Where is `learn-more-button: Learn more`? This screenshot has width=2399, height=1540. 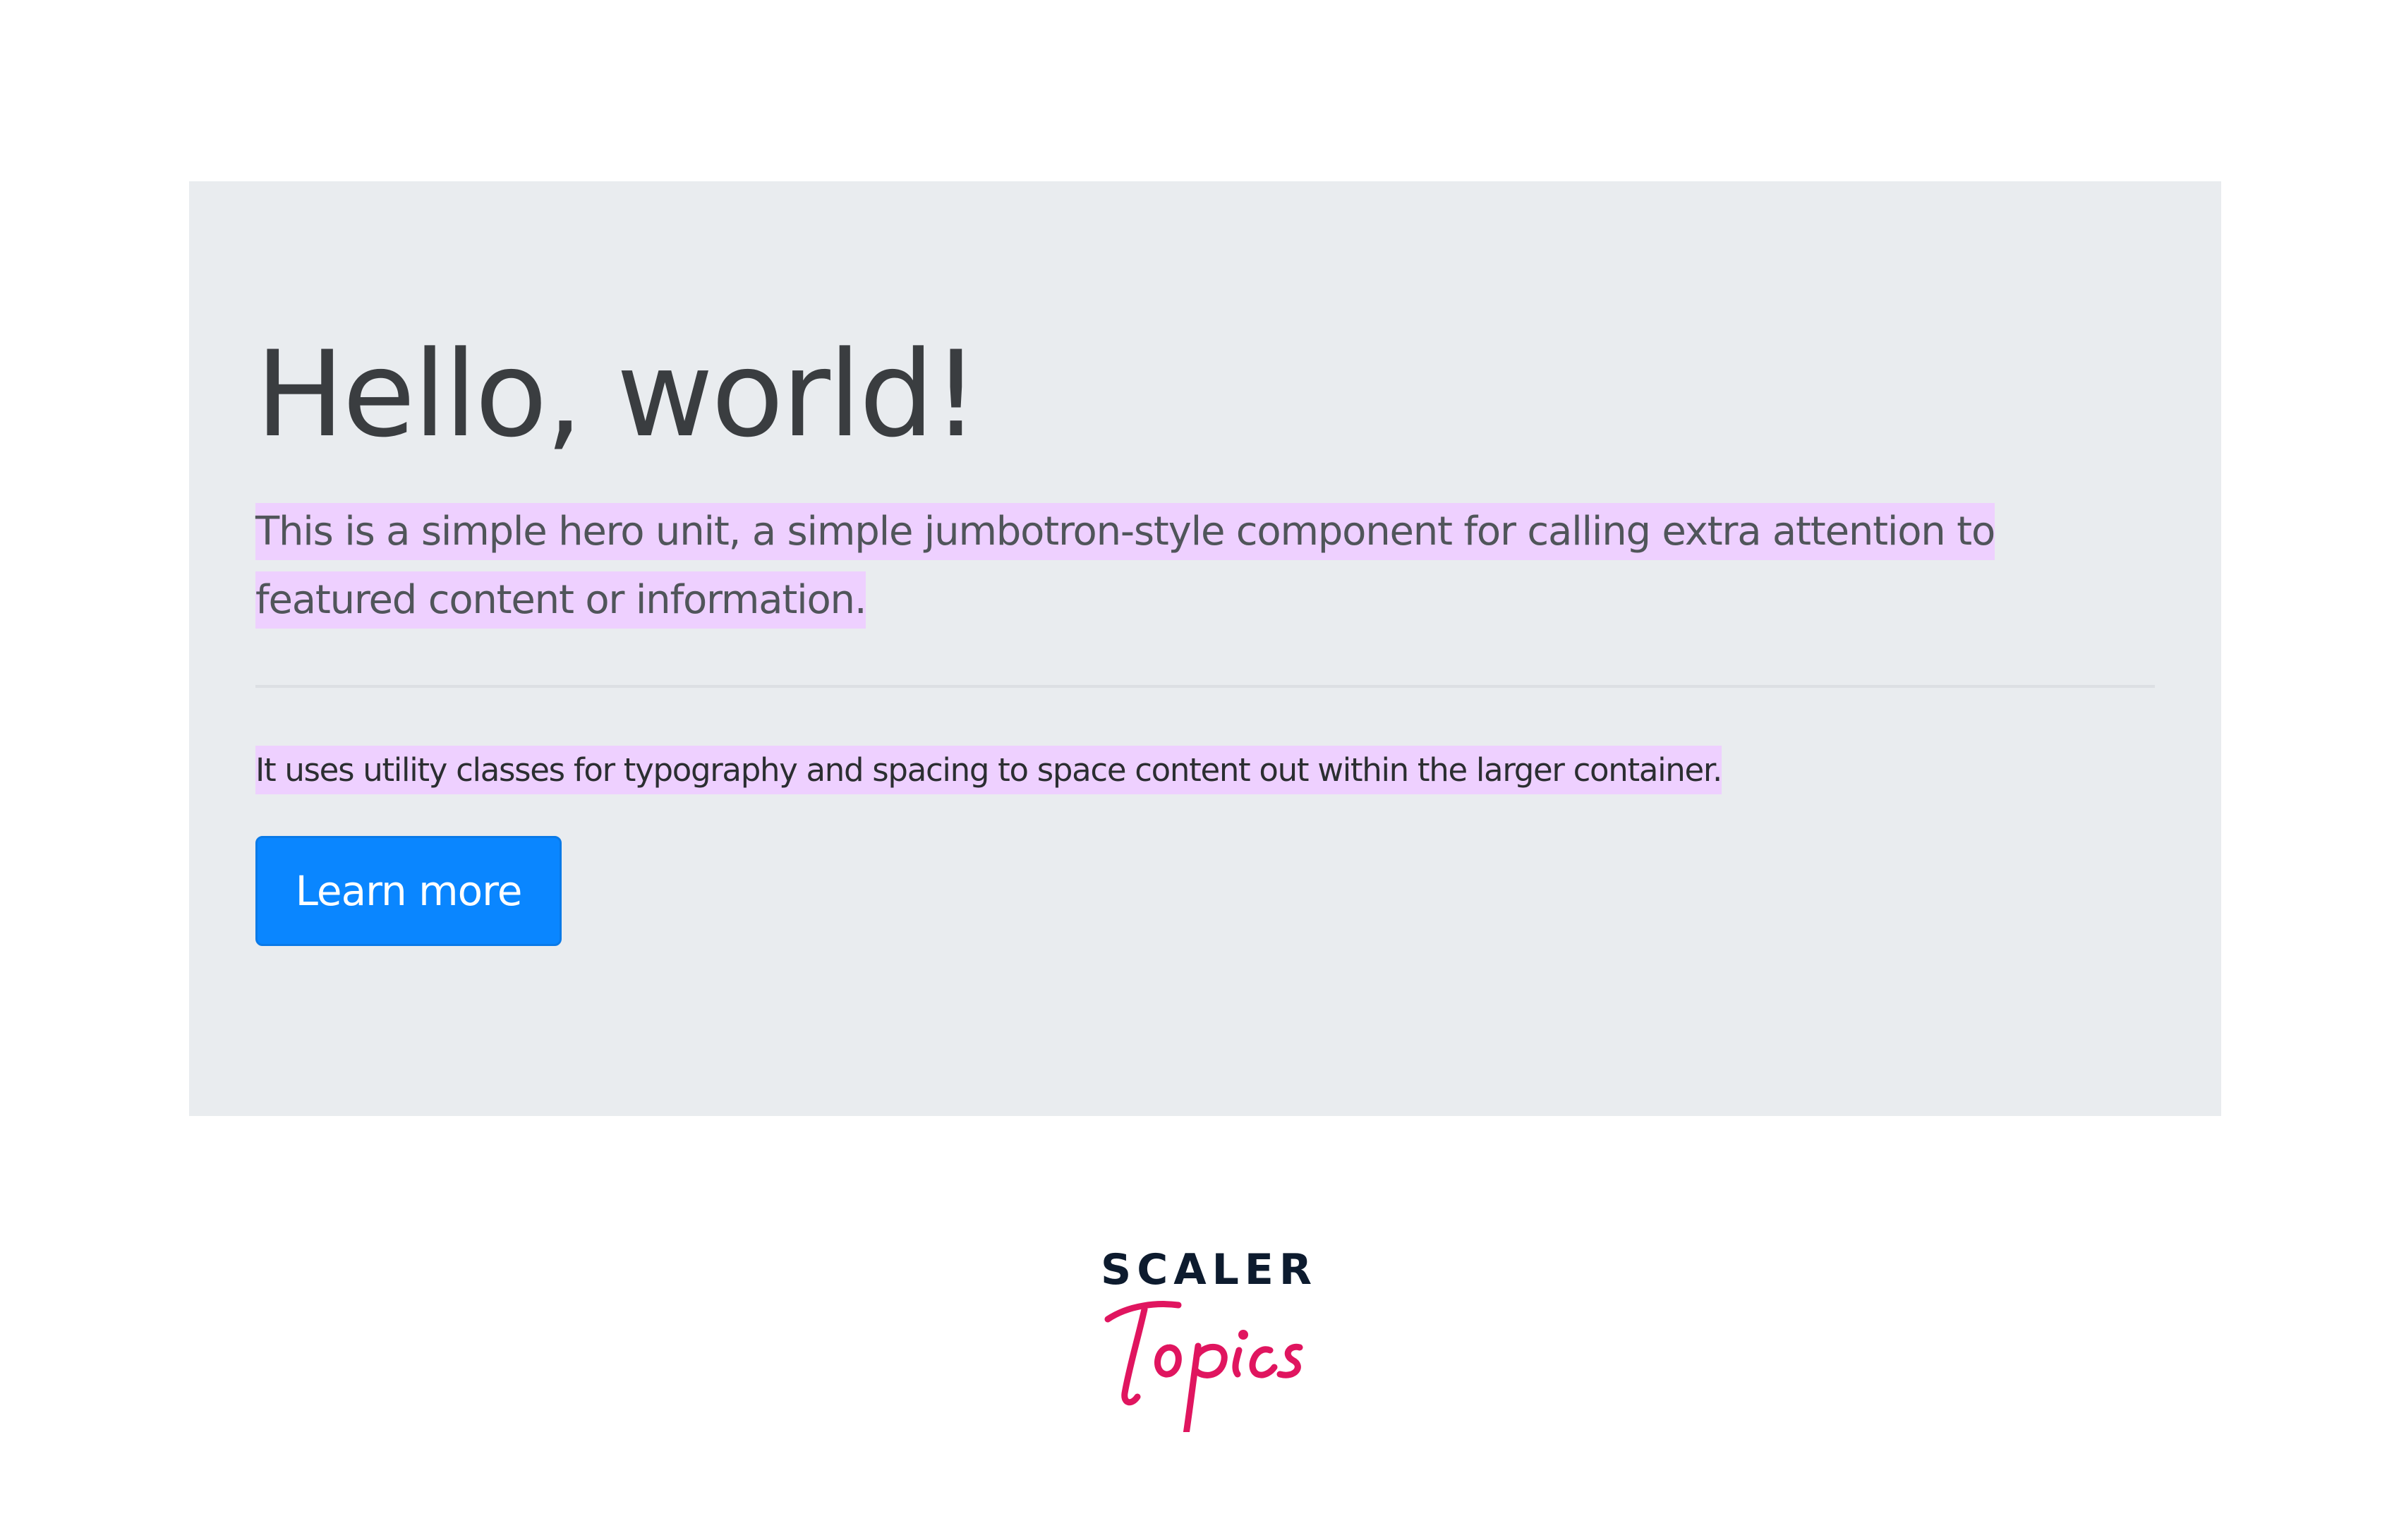 learn-more-button: Learn more is located at coordinates (408, 891).